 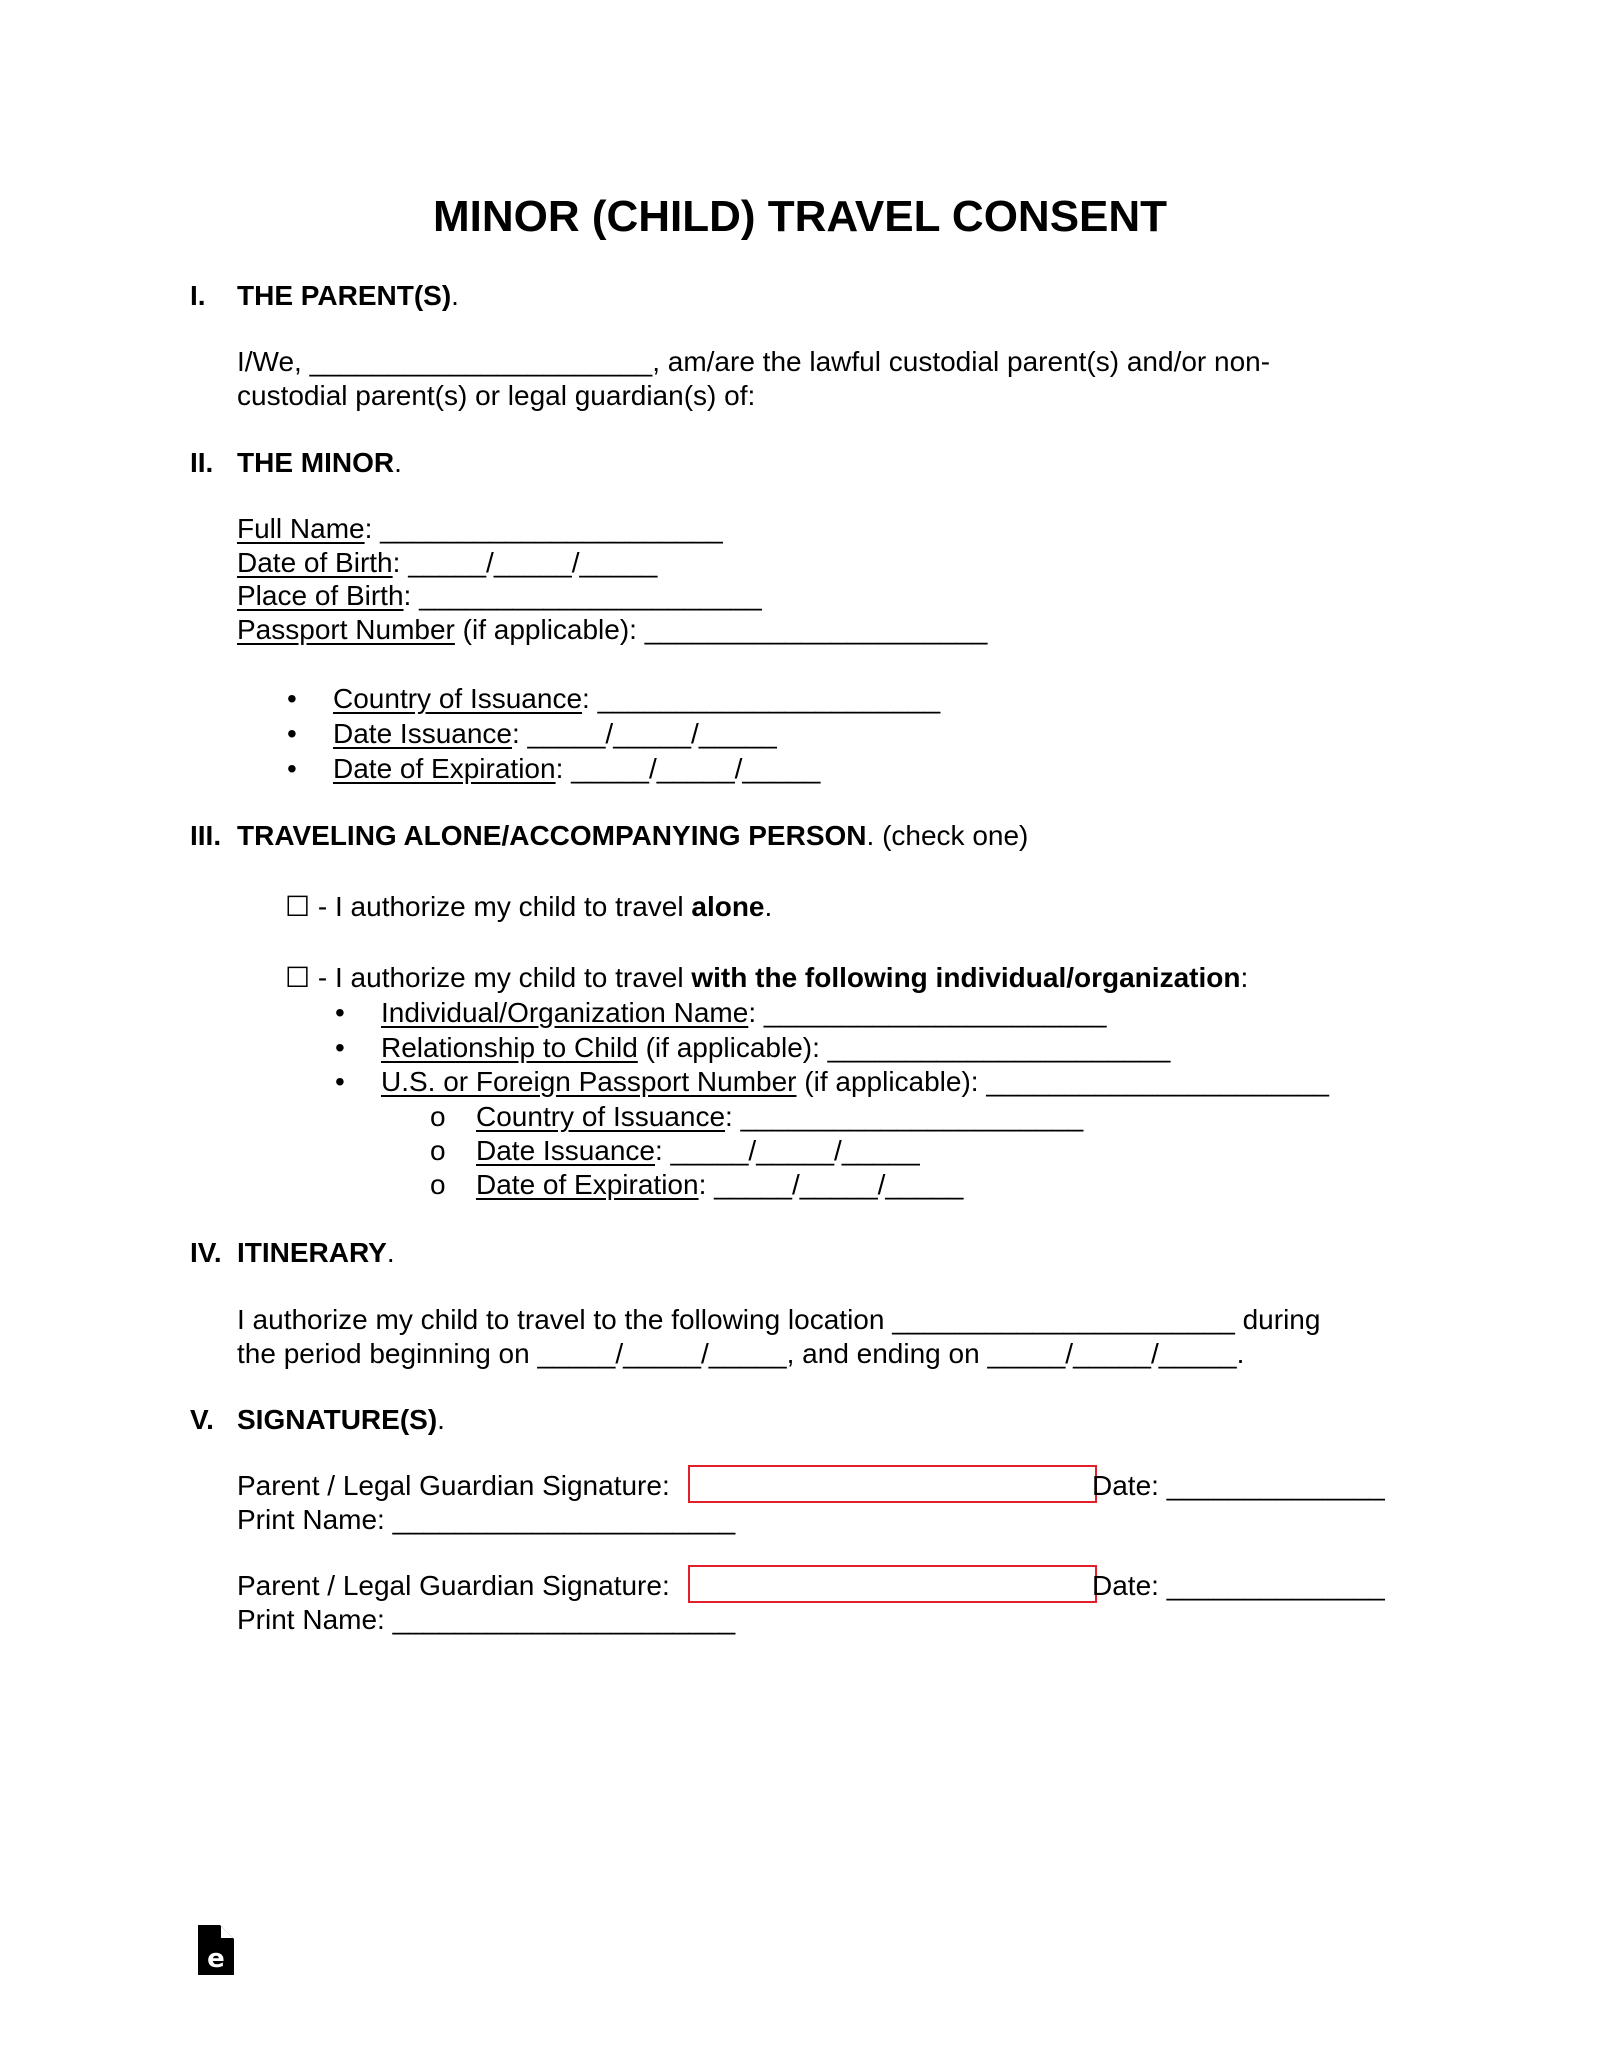 I want to click on checkbox-alone: ☐, so click(x=297, y=906).